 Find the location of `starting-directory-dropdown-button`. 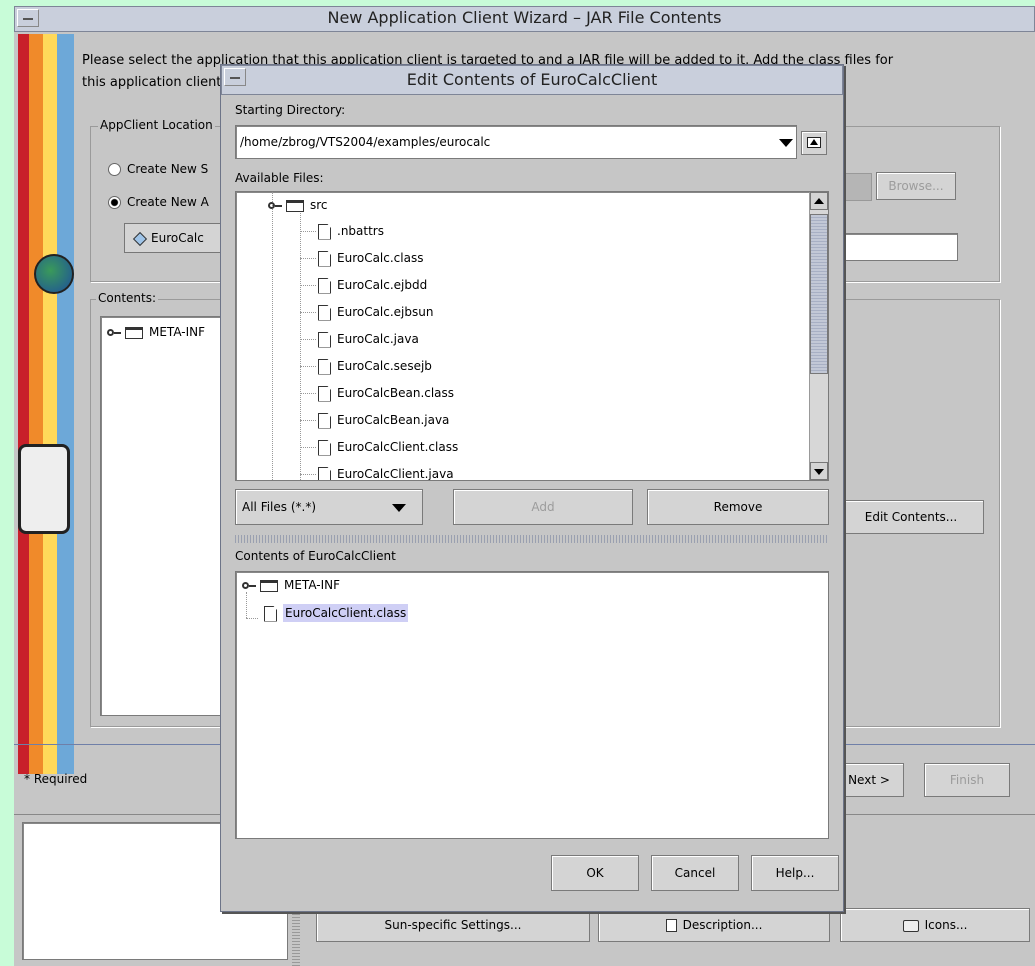

starting-directory-dropdown-button is located at coordinates (785, 142).